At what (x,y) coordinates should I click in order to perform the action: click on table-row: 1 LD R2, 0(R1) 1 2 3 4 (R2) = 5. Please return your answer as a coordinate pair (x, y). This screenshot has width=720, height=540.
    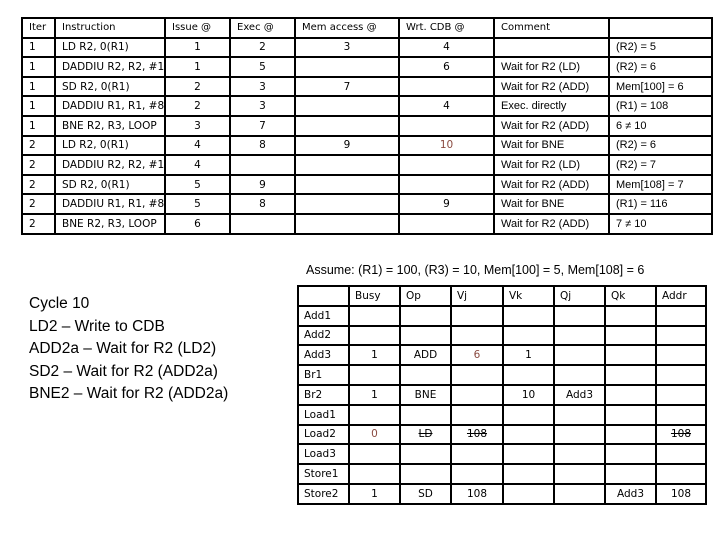
    Looking at the image, I should click on (367, 47).